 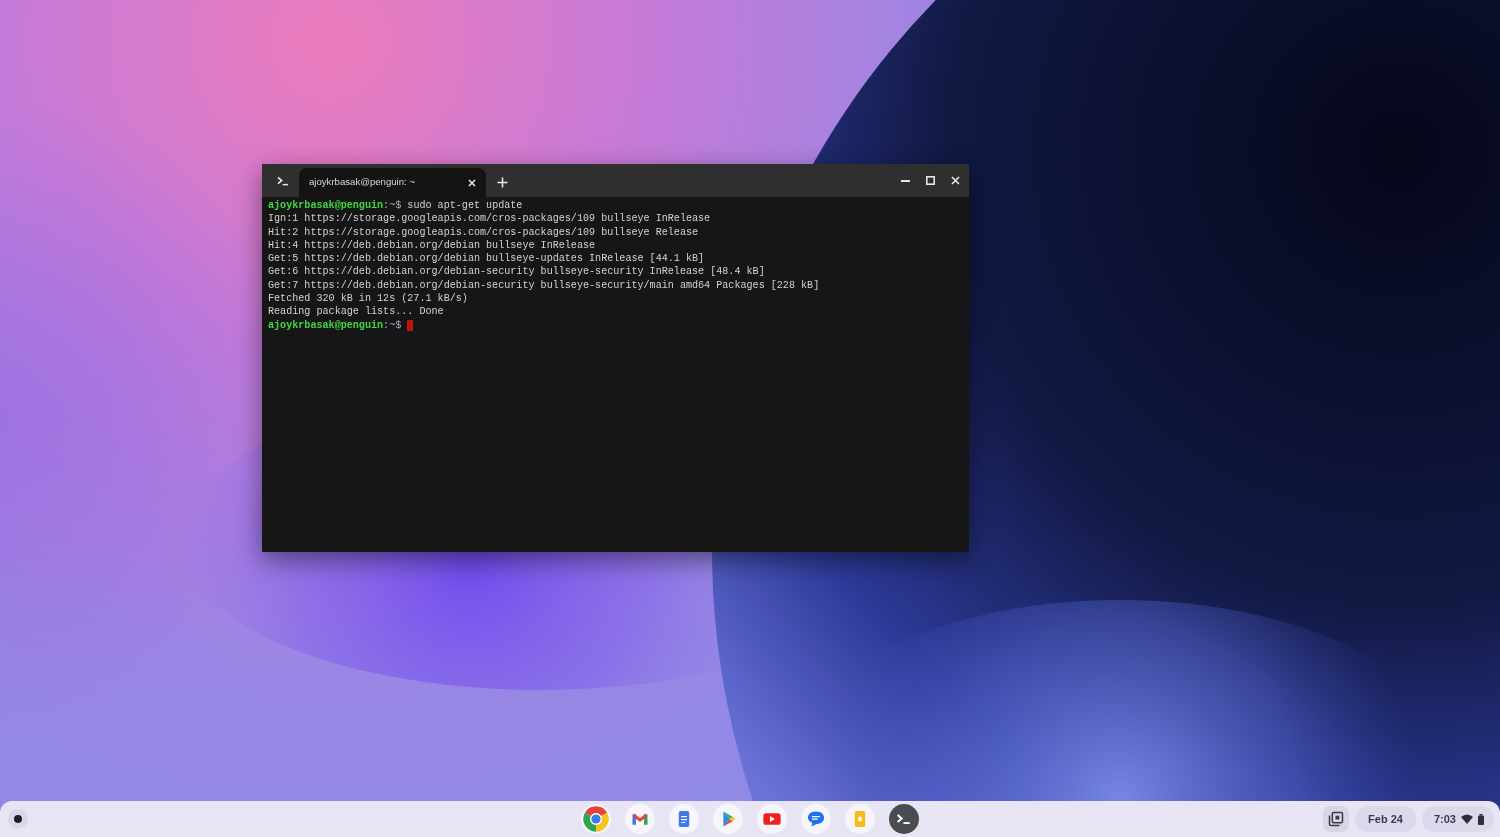 I want to click on maximize-icon, so click(x=930, y=180).